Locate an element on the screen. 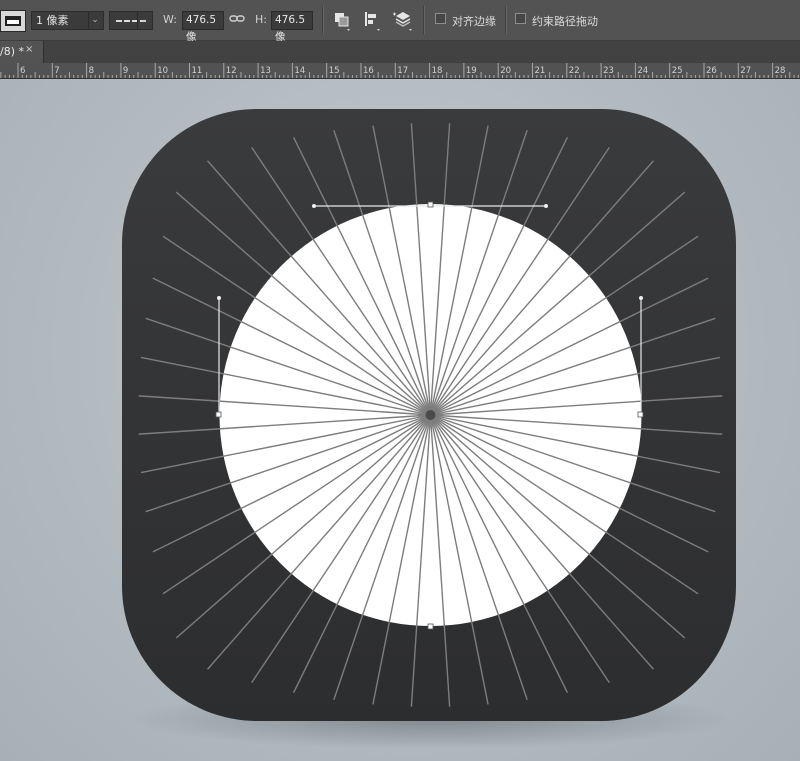 The image size is (800, 761). ruler-tick-label: 6 is located at coordinates (22, 71).